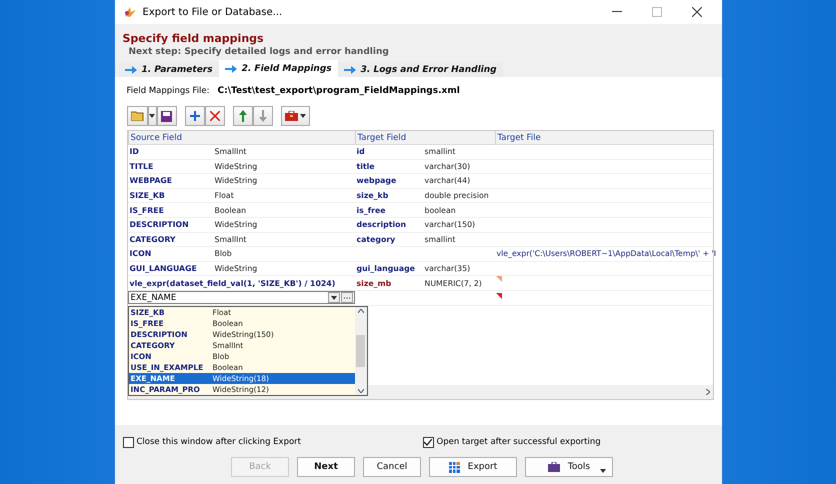  What do you see at coordinates (291, 116) in the screenshot?
I see `briefcase-icon` at bounding box center [291, 116].